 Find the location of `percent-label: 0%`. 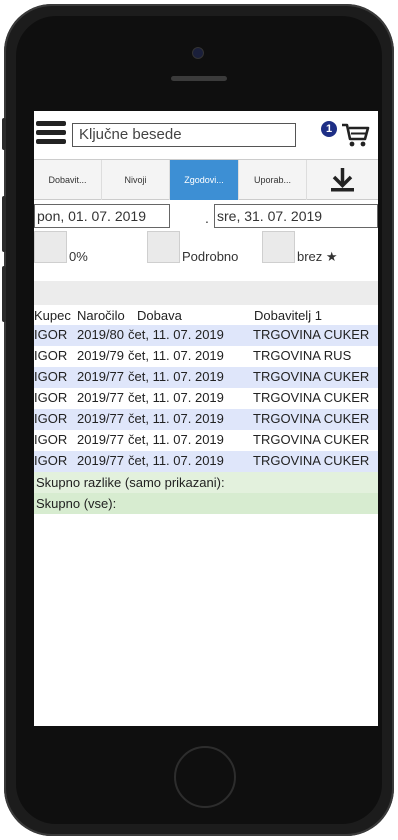

percent-label: 0% is located at coordinates (78, 256).